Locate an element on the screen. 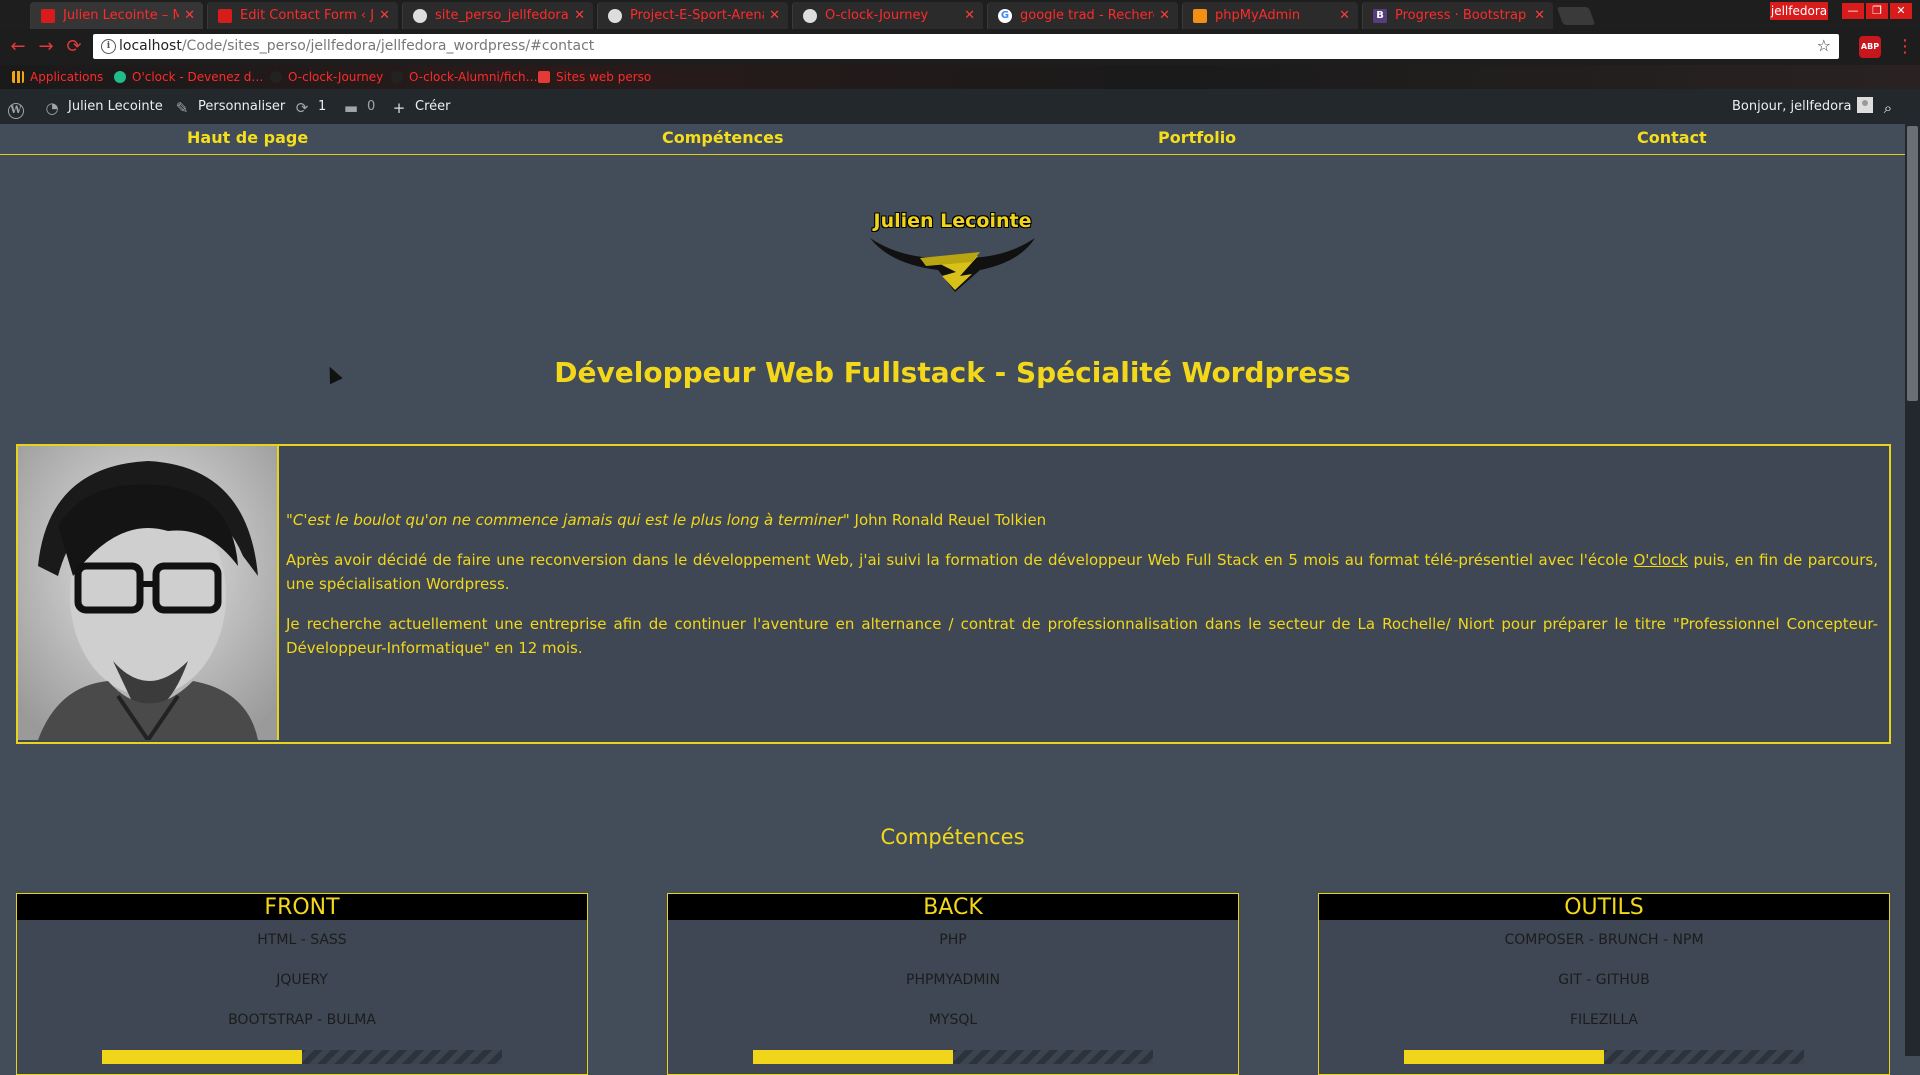  browser-tab: G google trad - Recherche ✕ is located at coordinates (1082, 15).